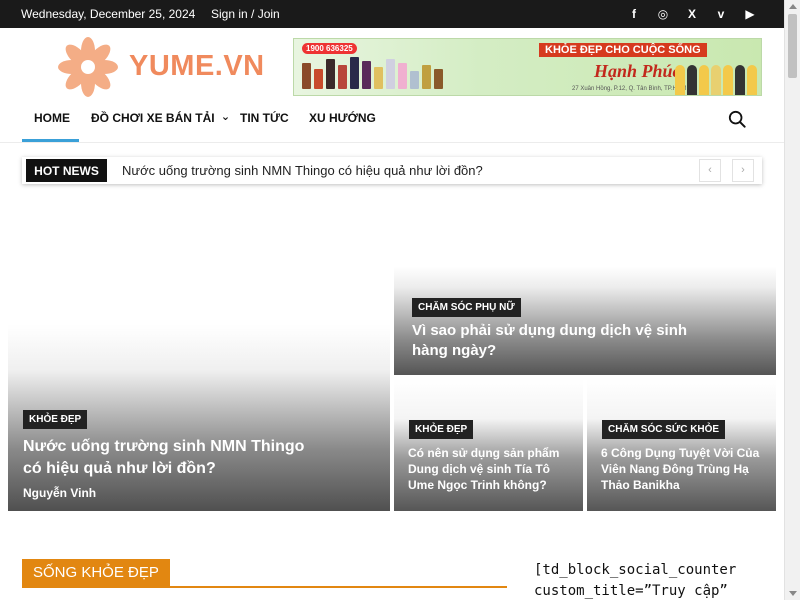  I want to click on banner-address: 27 Xuân Hồng, P.12, Q. Tân Bình, TP.HCM, so click(629, 89).